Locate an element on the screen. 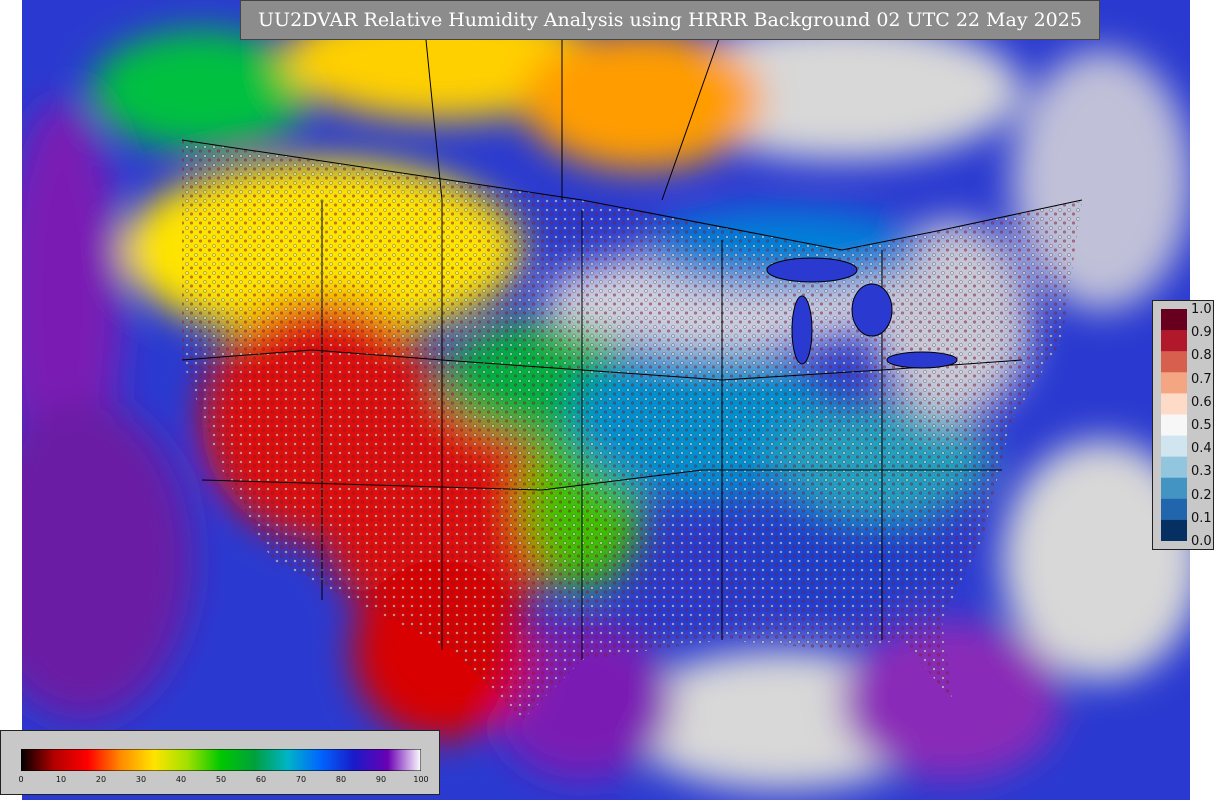  station-colorbar-tick: 0.0 is located at coordinates (1201, 541).